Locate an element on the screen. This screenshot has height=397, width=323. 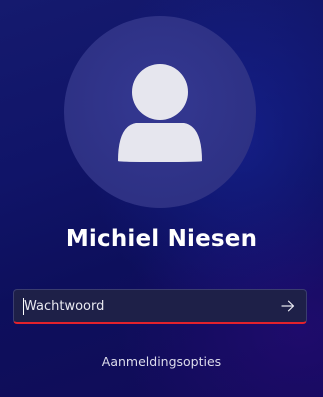
submit-button is located at coordinates (288, 306).